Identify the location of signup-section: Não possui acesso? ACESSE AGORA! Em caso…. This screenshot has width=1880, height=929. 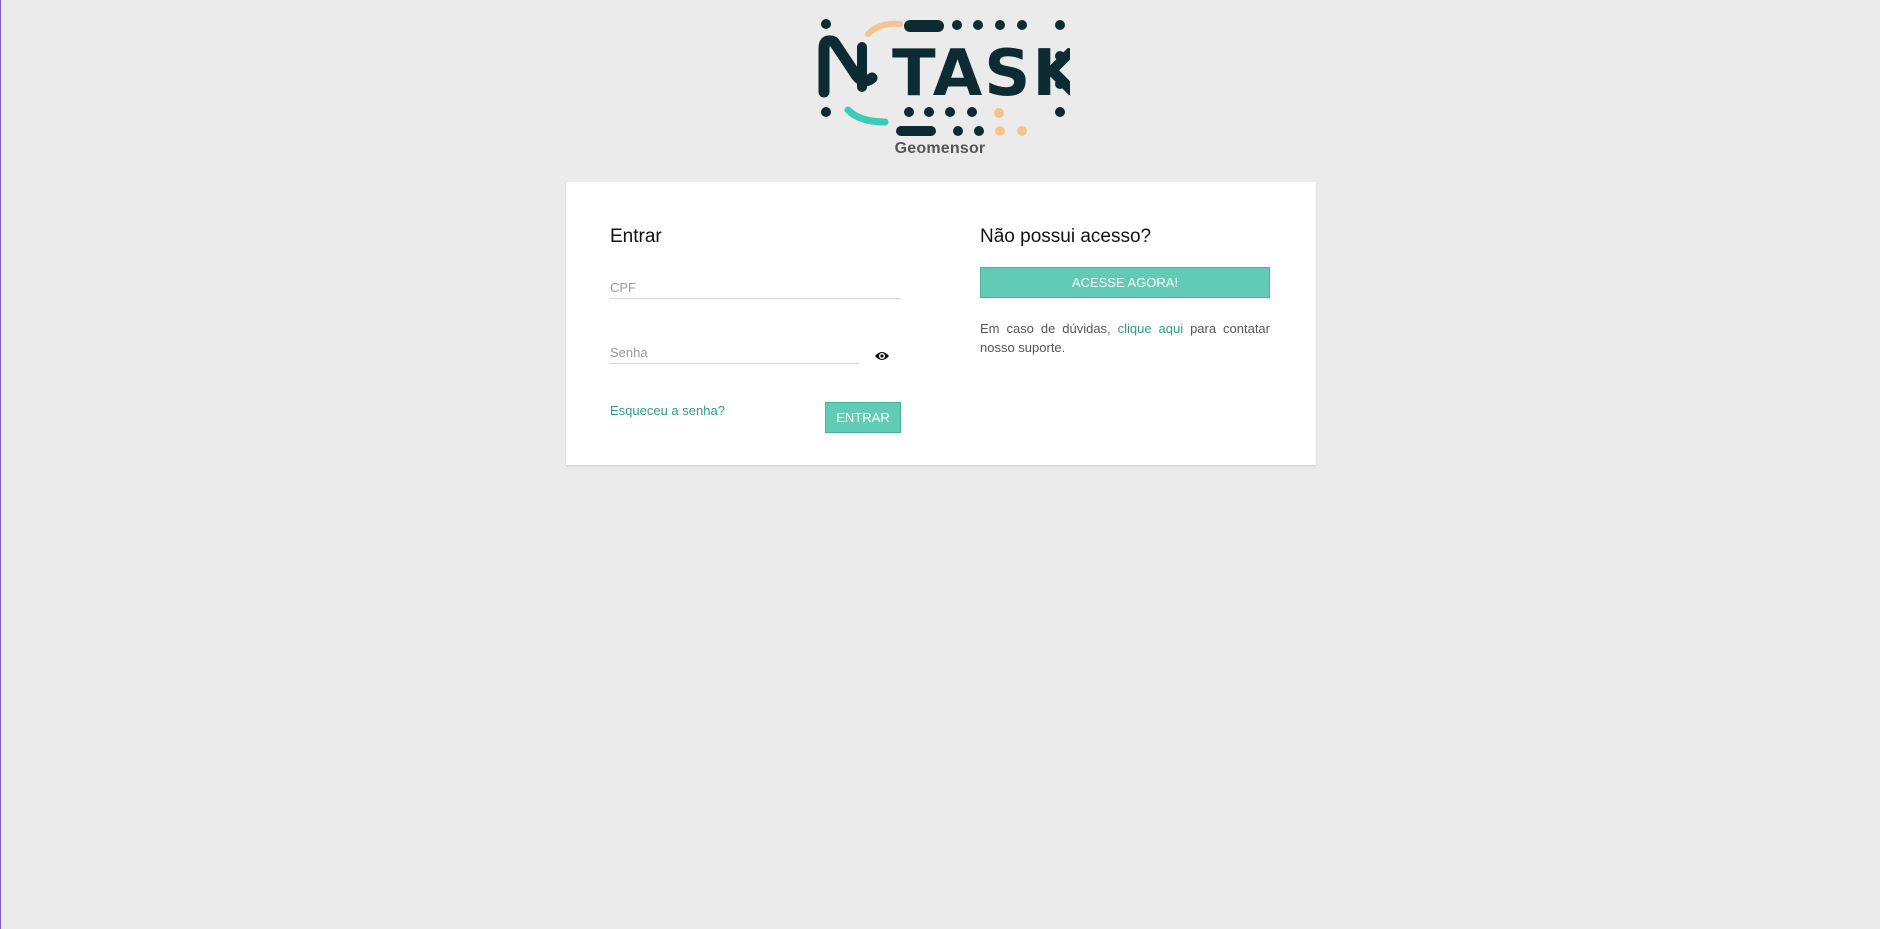
(1125, 290).